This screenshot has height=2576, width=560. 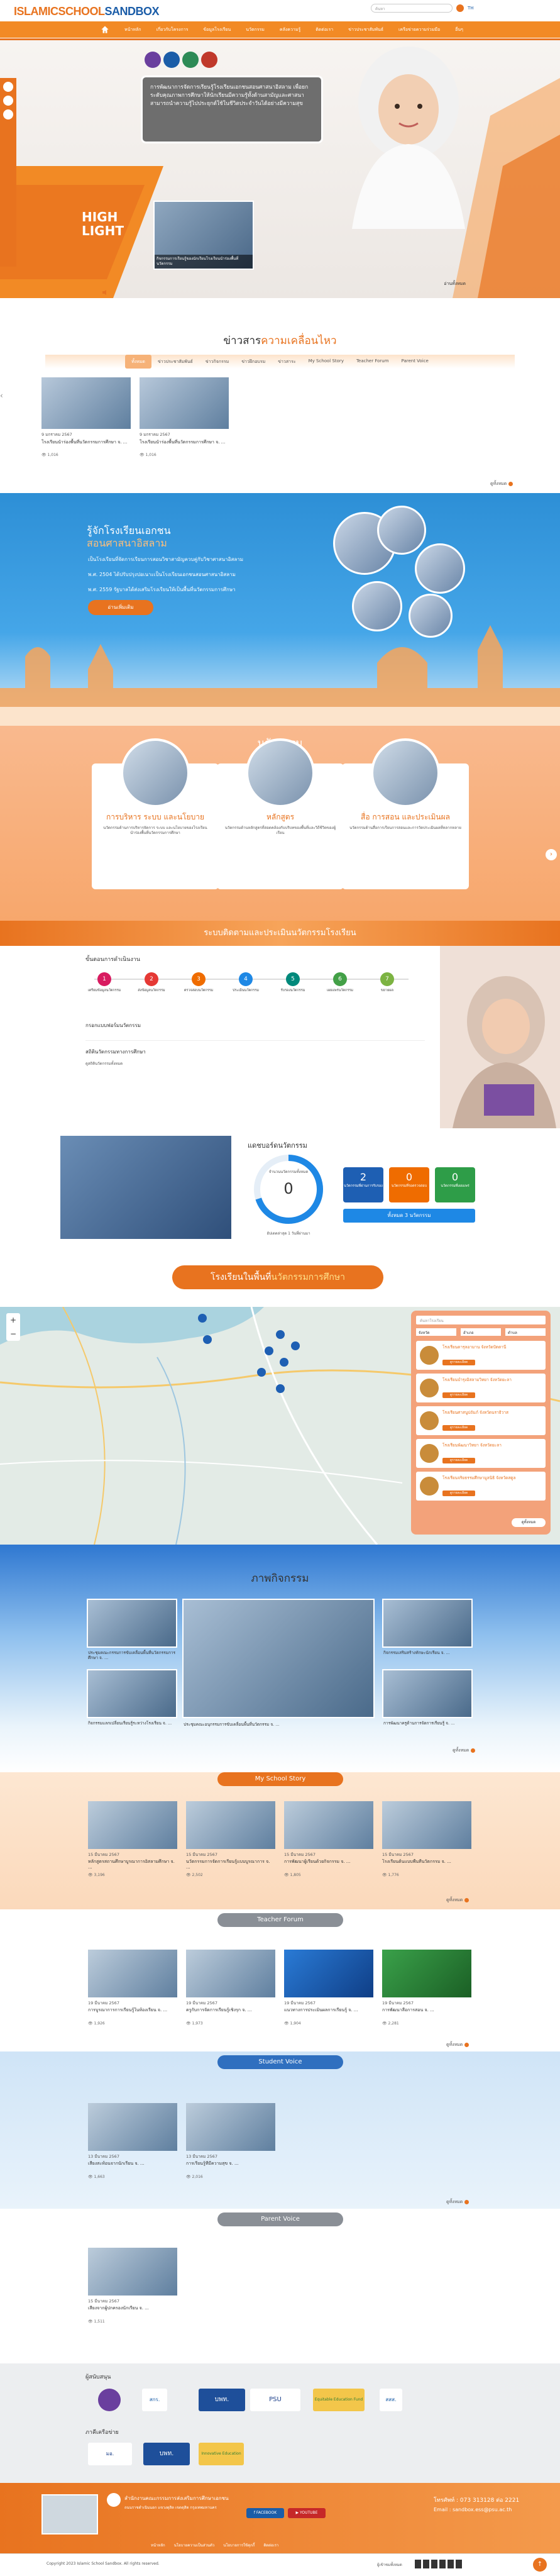 I want to click on footer-link: นโยบายความเป็นส่วนตัว, so click(x=194, y=2545).